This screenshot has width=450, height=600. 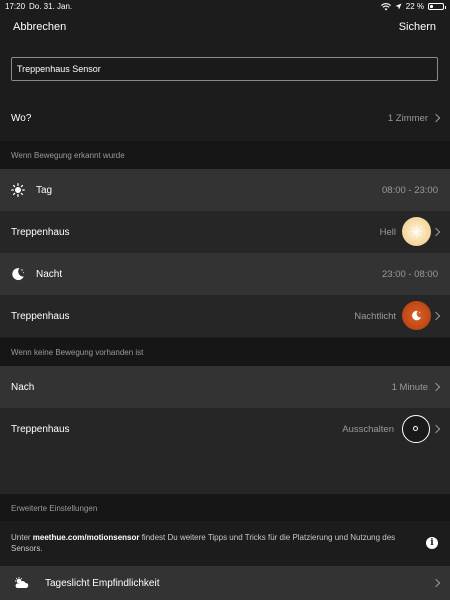 I want to click on off-room-row: Treppenhaus Ausschalten, so click(x=225, y=429).